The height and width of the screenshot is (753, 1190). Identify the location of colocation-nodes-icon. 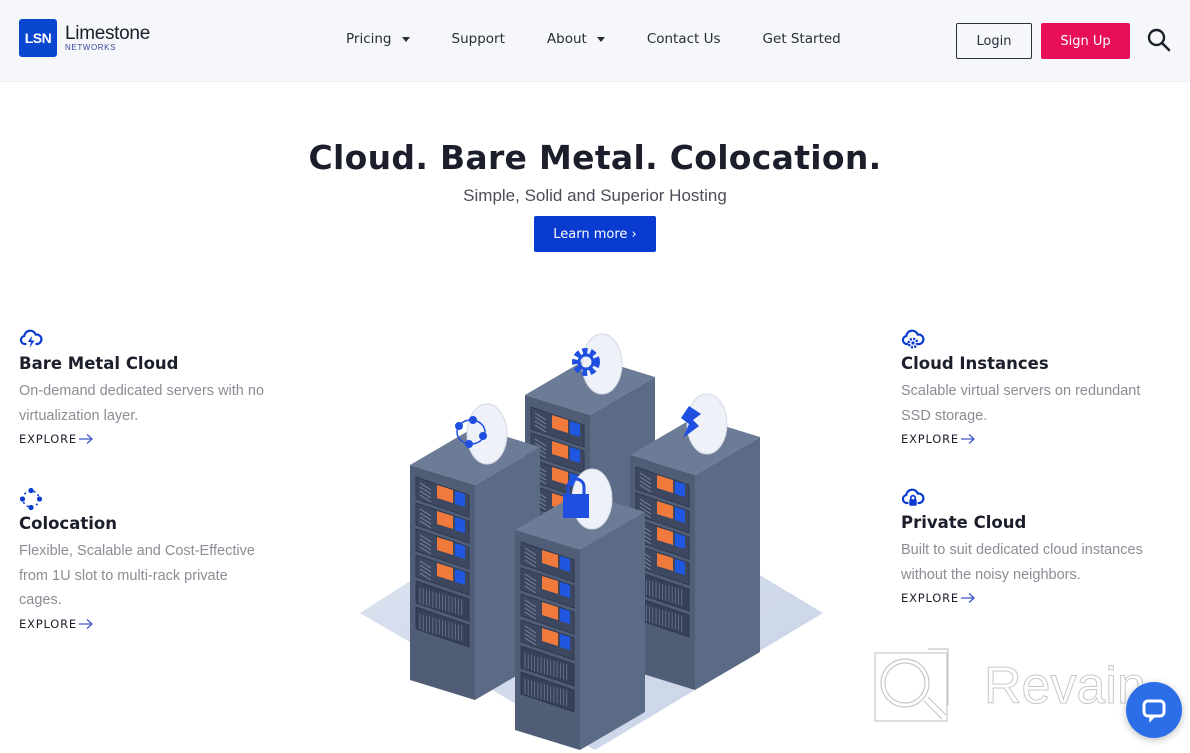
(31, 499).